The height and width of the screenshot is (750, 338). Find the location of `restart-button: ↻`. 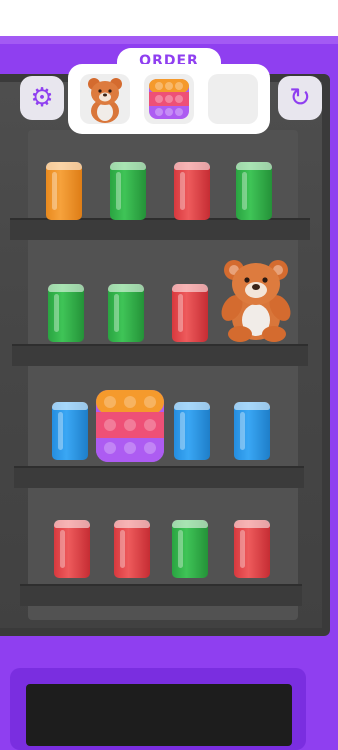

restart-button: ↻ is located at coordinates (300, 98).